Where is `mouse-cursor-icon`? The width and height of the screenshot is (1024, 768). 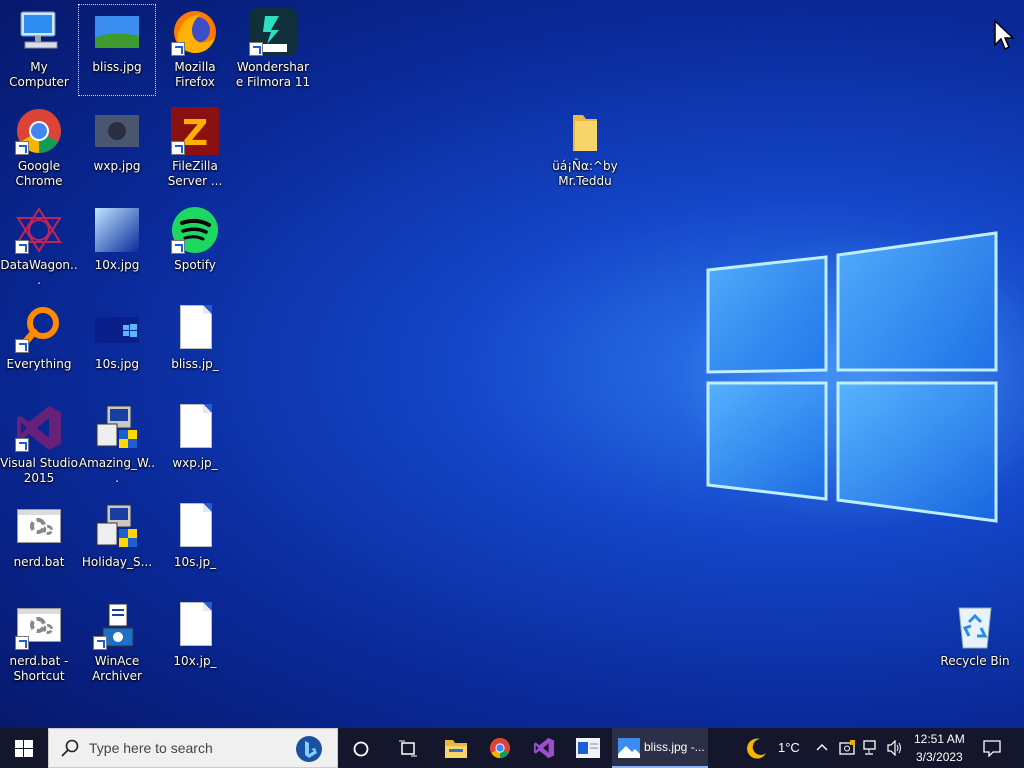
mouse-cursor-icon is located at coordinates (1004, 35).